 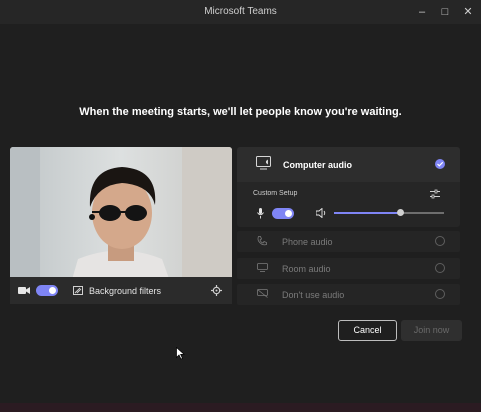 What do you see at coordinates (440, 268) in the screenshot?
I see `room-audio-radio` at bounding box center [440, 268].